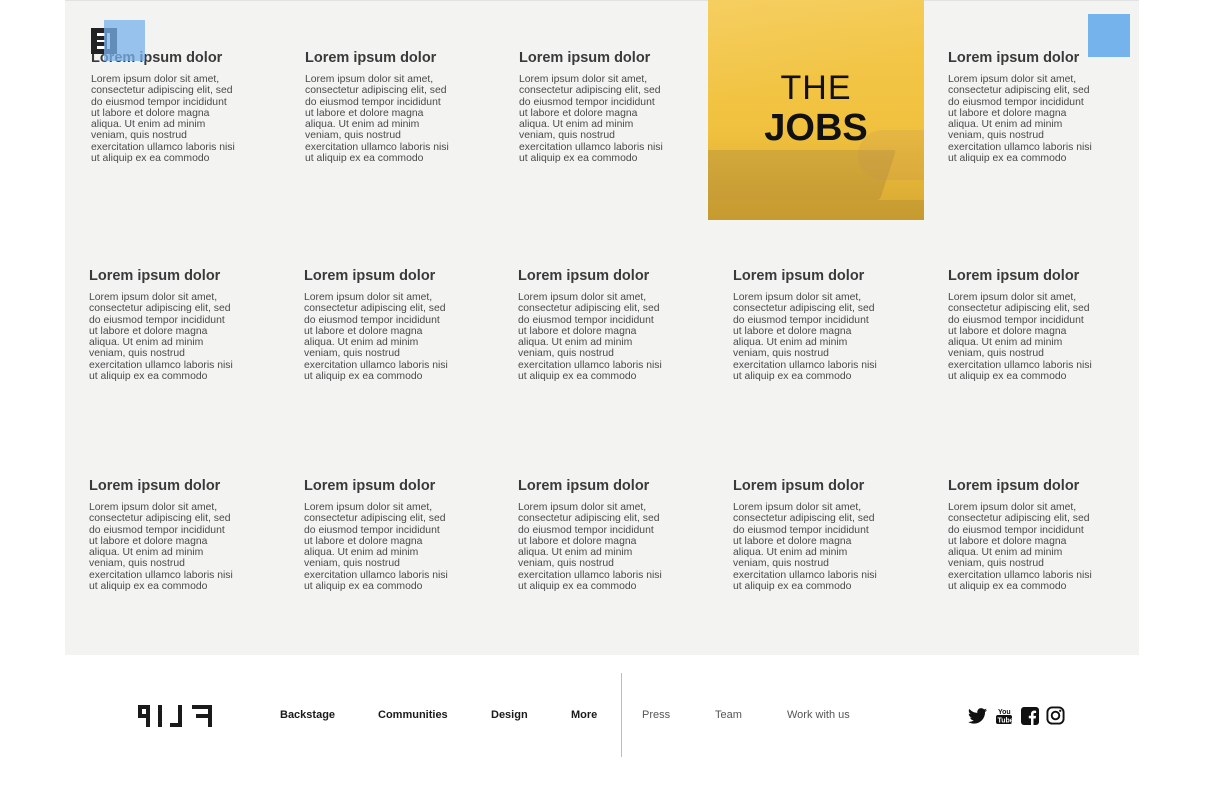 The image size is (1225, 793). What do you see at coordinates (816, 88) in the screenshot?
I see `promo-title-line-1: THE` at bounding box center [816, 88].